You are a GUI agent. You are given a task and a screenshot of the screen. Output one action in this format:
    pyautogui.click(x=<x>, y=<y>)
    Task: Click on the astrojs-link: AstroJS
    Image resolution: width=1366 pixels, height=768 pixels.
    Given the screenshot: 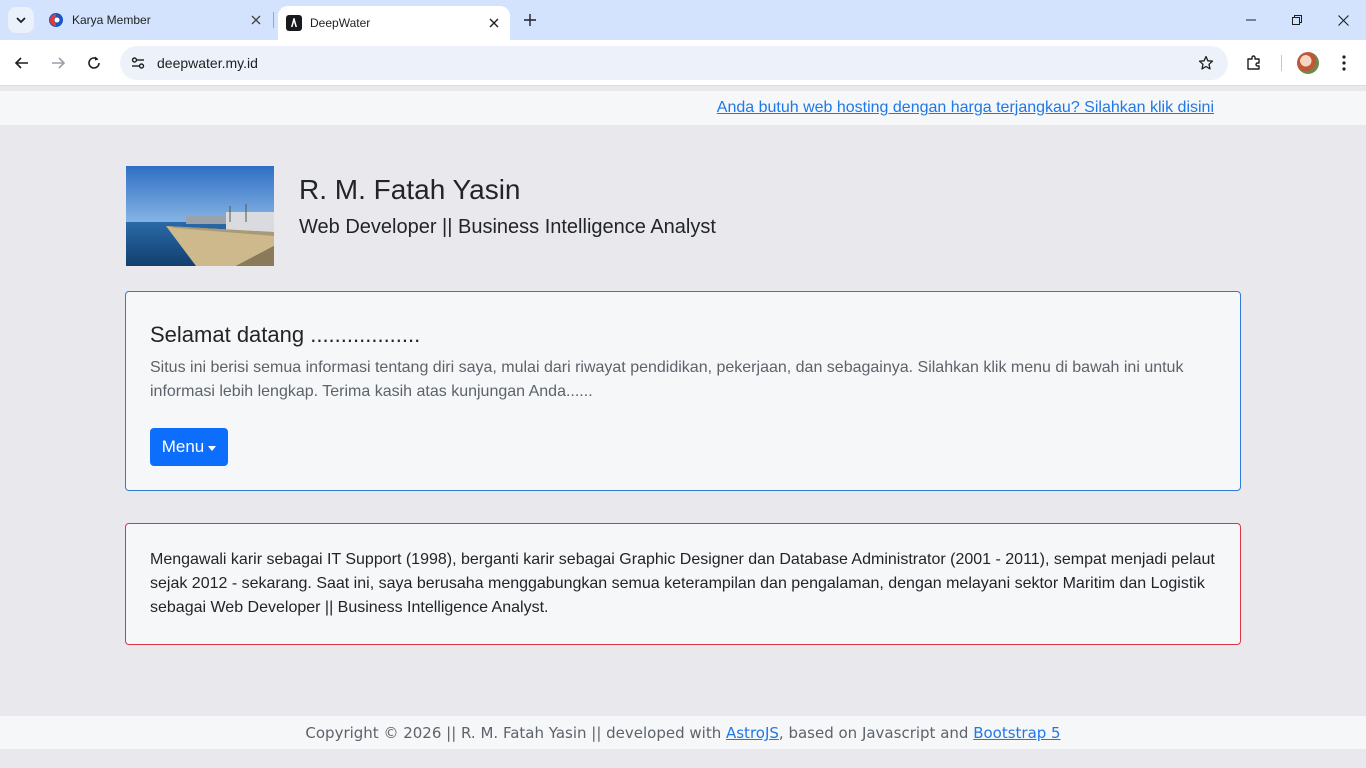 What is the action you would take?
    pyautogui.click(x=752, y=733)
    